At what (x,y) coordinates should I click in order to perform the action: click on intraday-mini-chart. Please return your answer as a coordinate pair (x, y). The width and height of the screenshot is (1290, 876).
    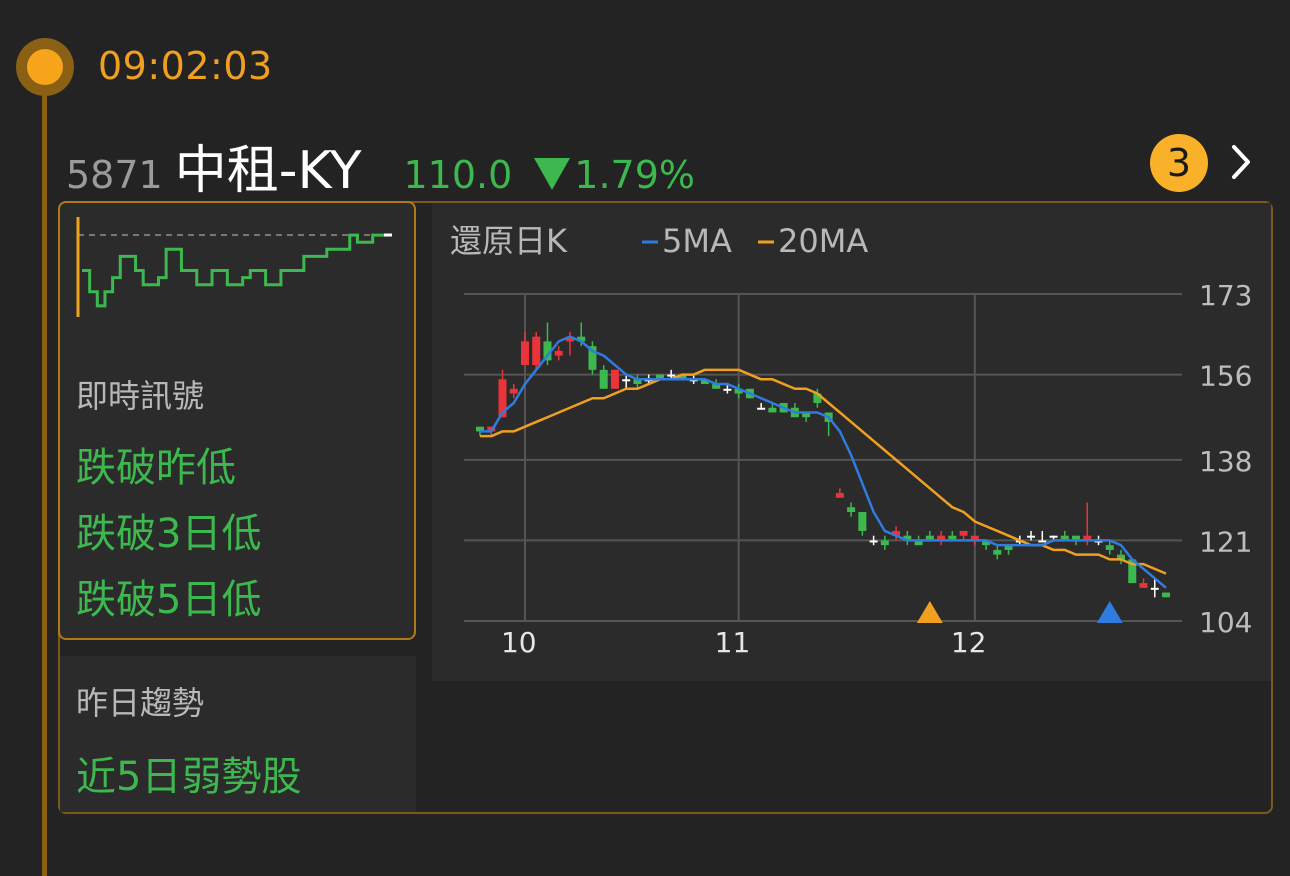
    Looking at the image, I should click on (236, 267).